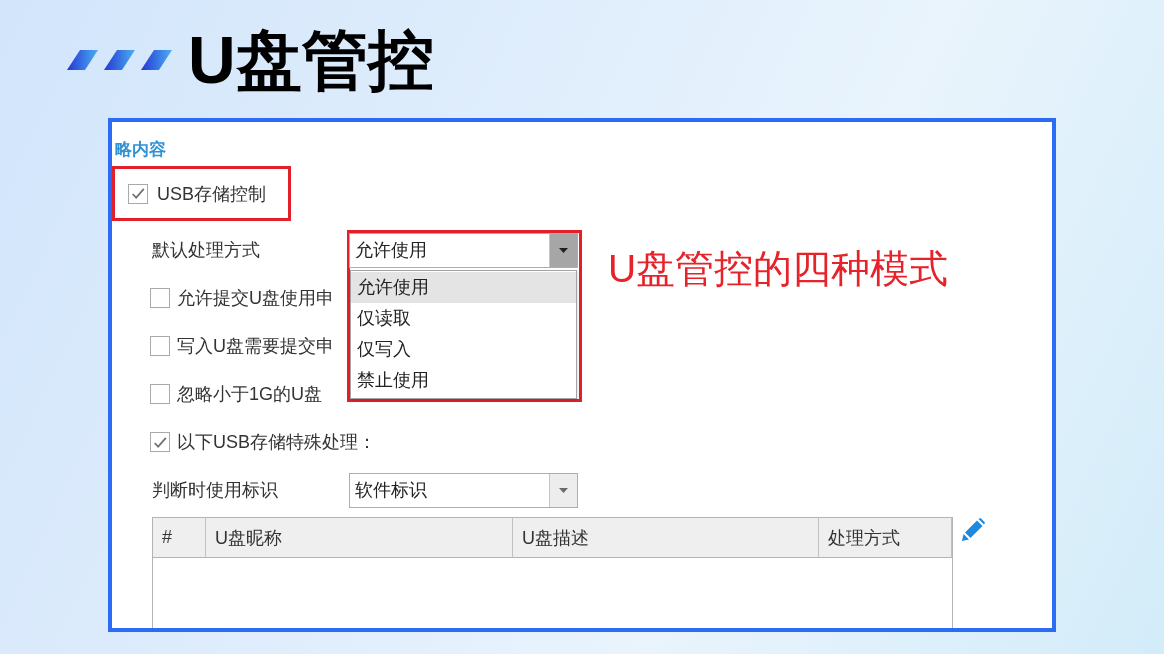  I want to click on dropdown-option: 允许使用, so click(463, 287).